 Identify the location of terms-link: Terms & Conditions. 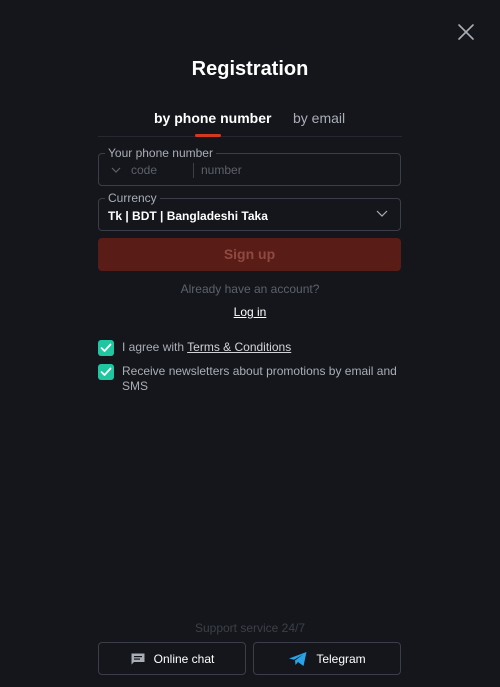
(239, 347).